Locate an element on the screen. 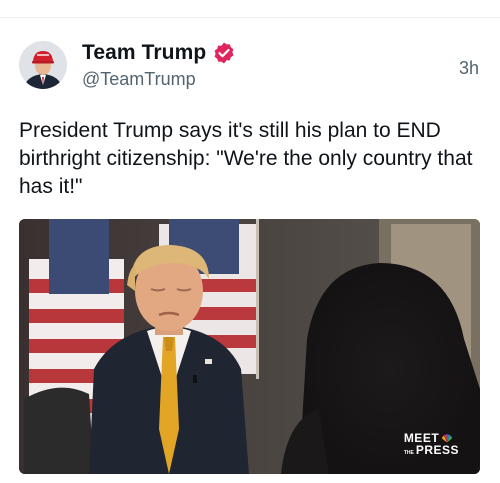 The image size is (500, 483). avatar is located at coordinates (43, 65).